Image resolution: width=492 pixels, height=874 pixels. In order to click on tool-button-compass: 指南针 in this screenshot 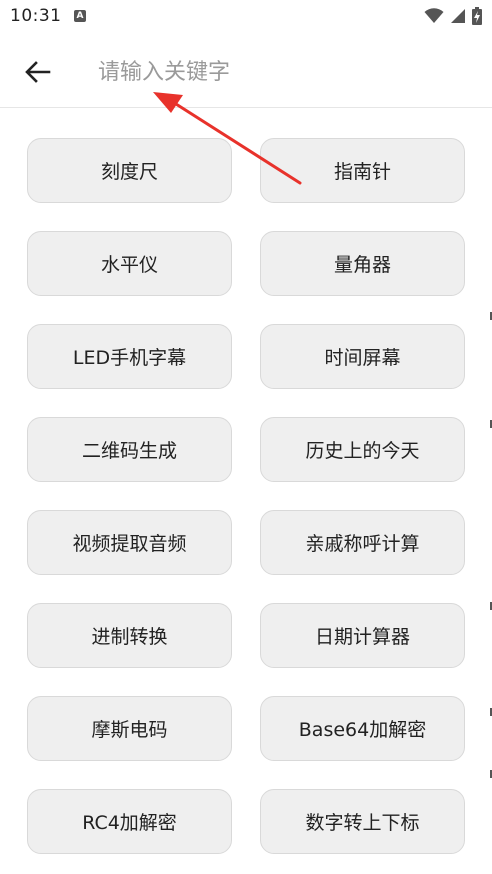, I will do `click(362, 170)`.